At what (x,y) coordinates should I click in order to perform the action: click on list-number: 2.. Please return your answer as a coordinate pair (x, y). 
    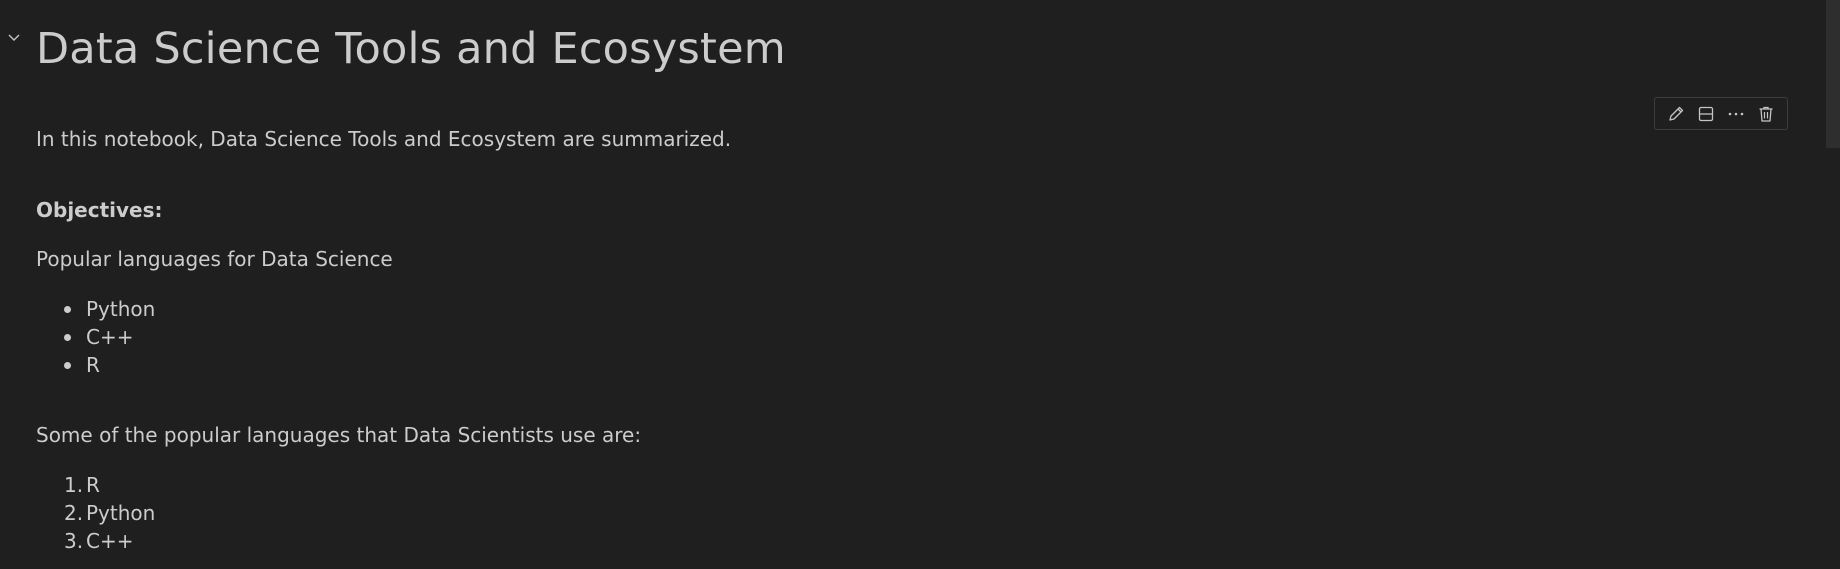
    Looking at the image, I should click on (74, 513).